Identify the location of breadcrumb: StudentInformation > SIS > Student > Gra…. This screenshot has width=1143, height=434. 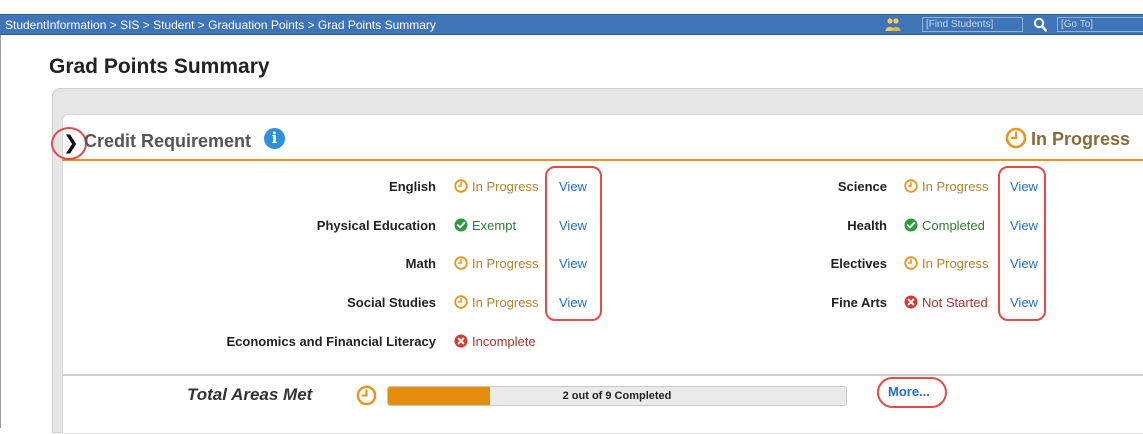
(220, 25).